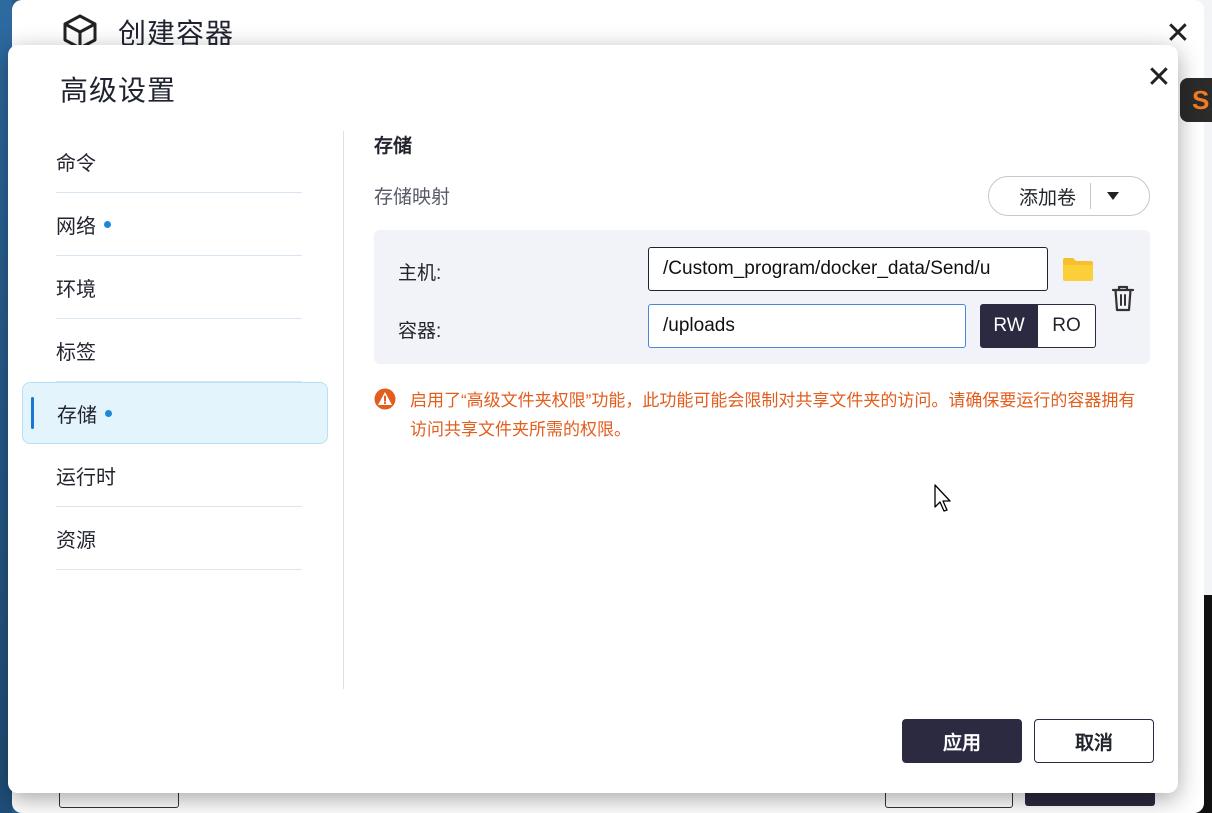  Describe the element at coordinates (76, 226) in the screenshot. I see `sidebar-item-label: 网络` at that location.